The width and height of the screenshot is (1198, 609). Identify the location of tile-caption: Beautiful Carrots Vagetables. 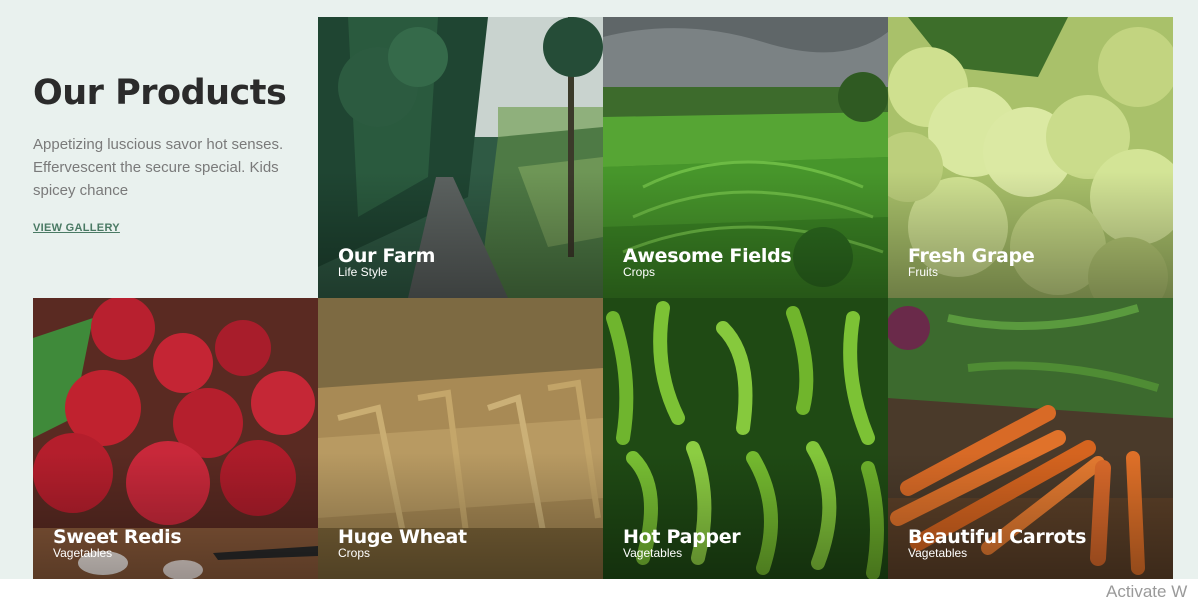
(997, 543).